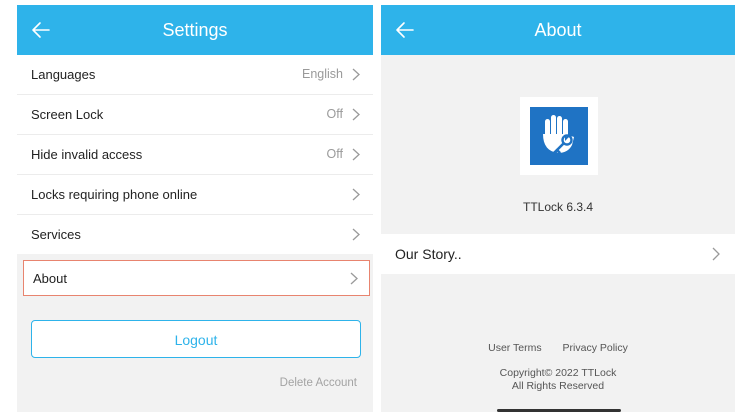  Describe the element at coordinates (195, 115) in the screenshot. I see `settings-row-screen-lock: Screen Lock Off` at that location.